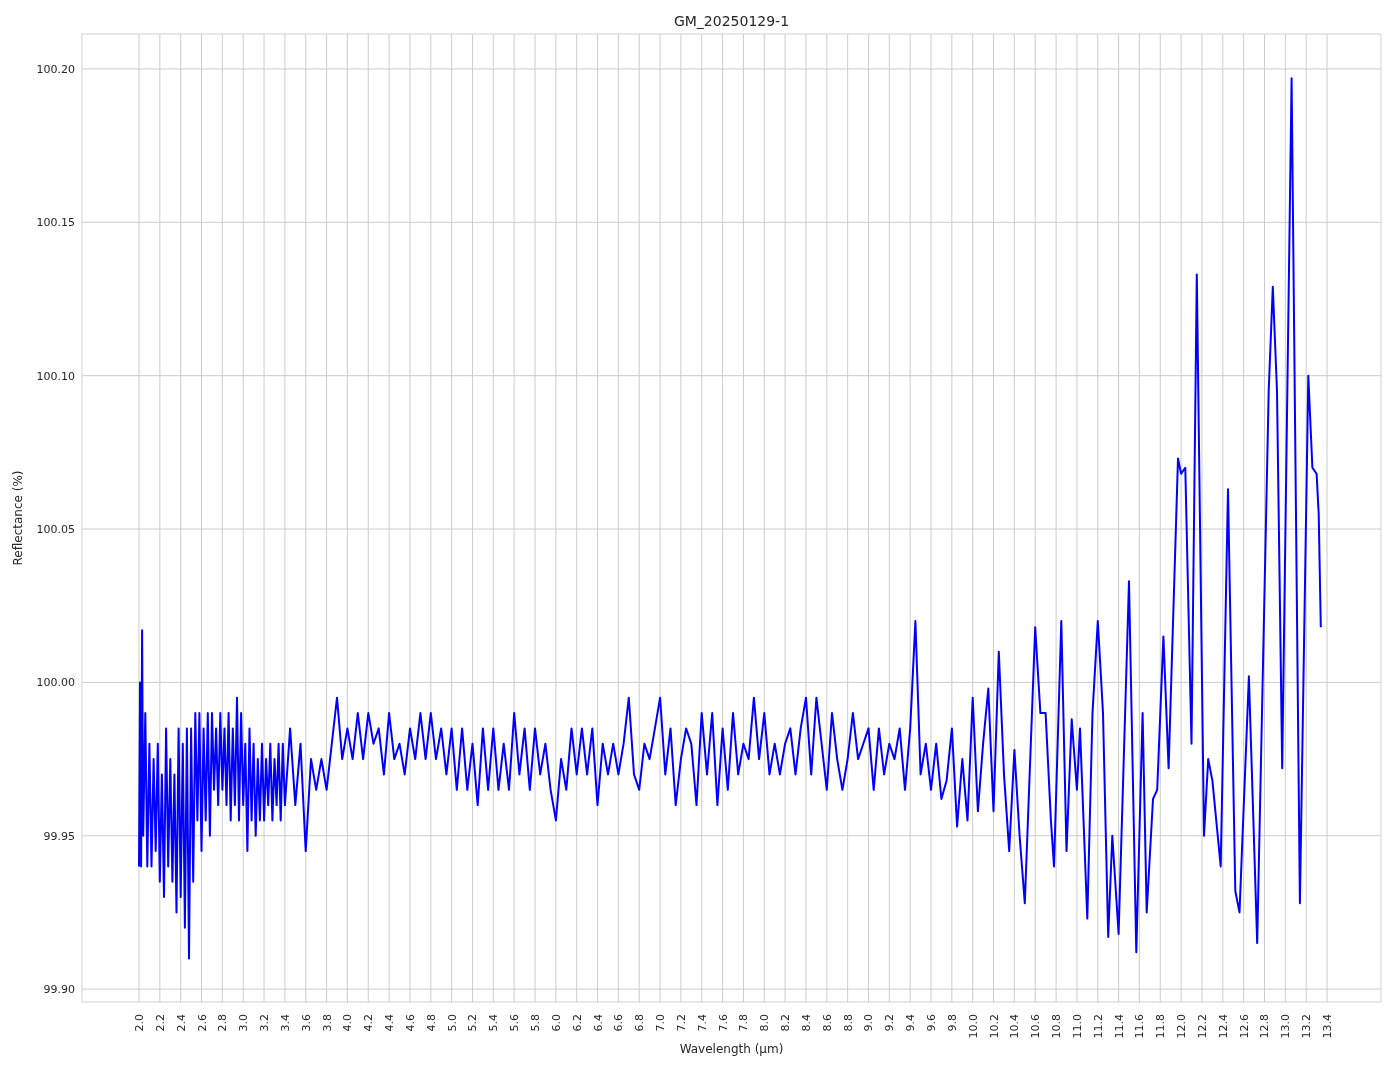 The image size is (1394, 1069). Describe the element at coordinates (827, 1023) in the screenshot. I see `tick-label: 8.6` at that location.